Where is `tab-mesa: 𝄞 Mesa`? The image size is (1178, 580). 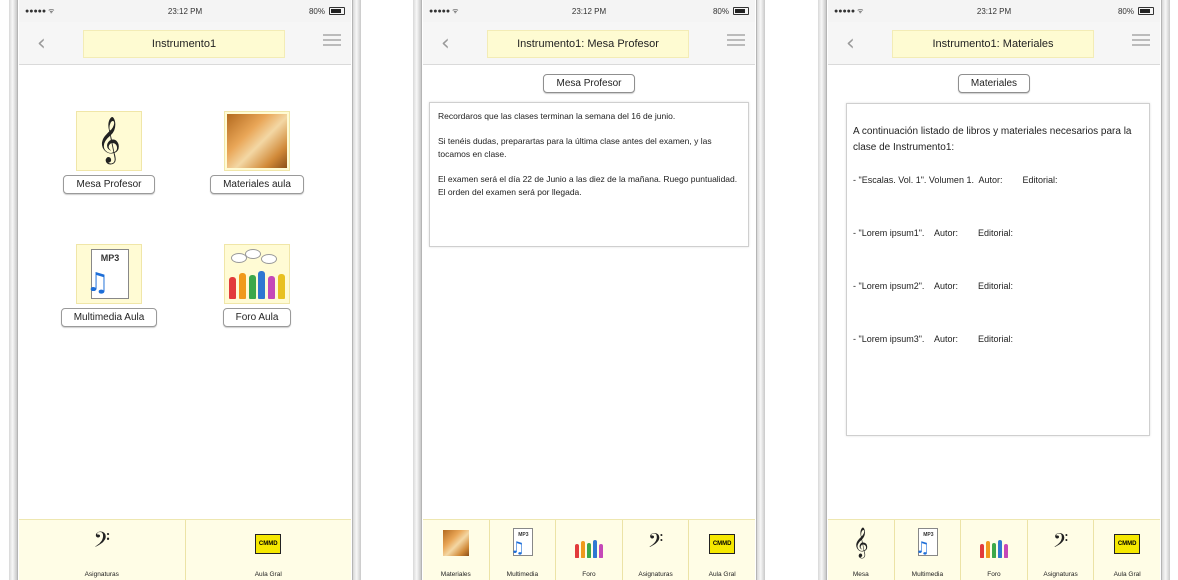 tab-mesa: 𝄞 Mesa is located at coordinates (861, 550).